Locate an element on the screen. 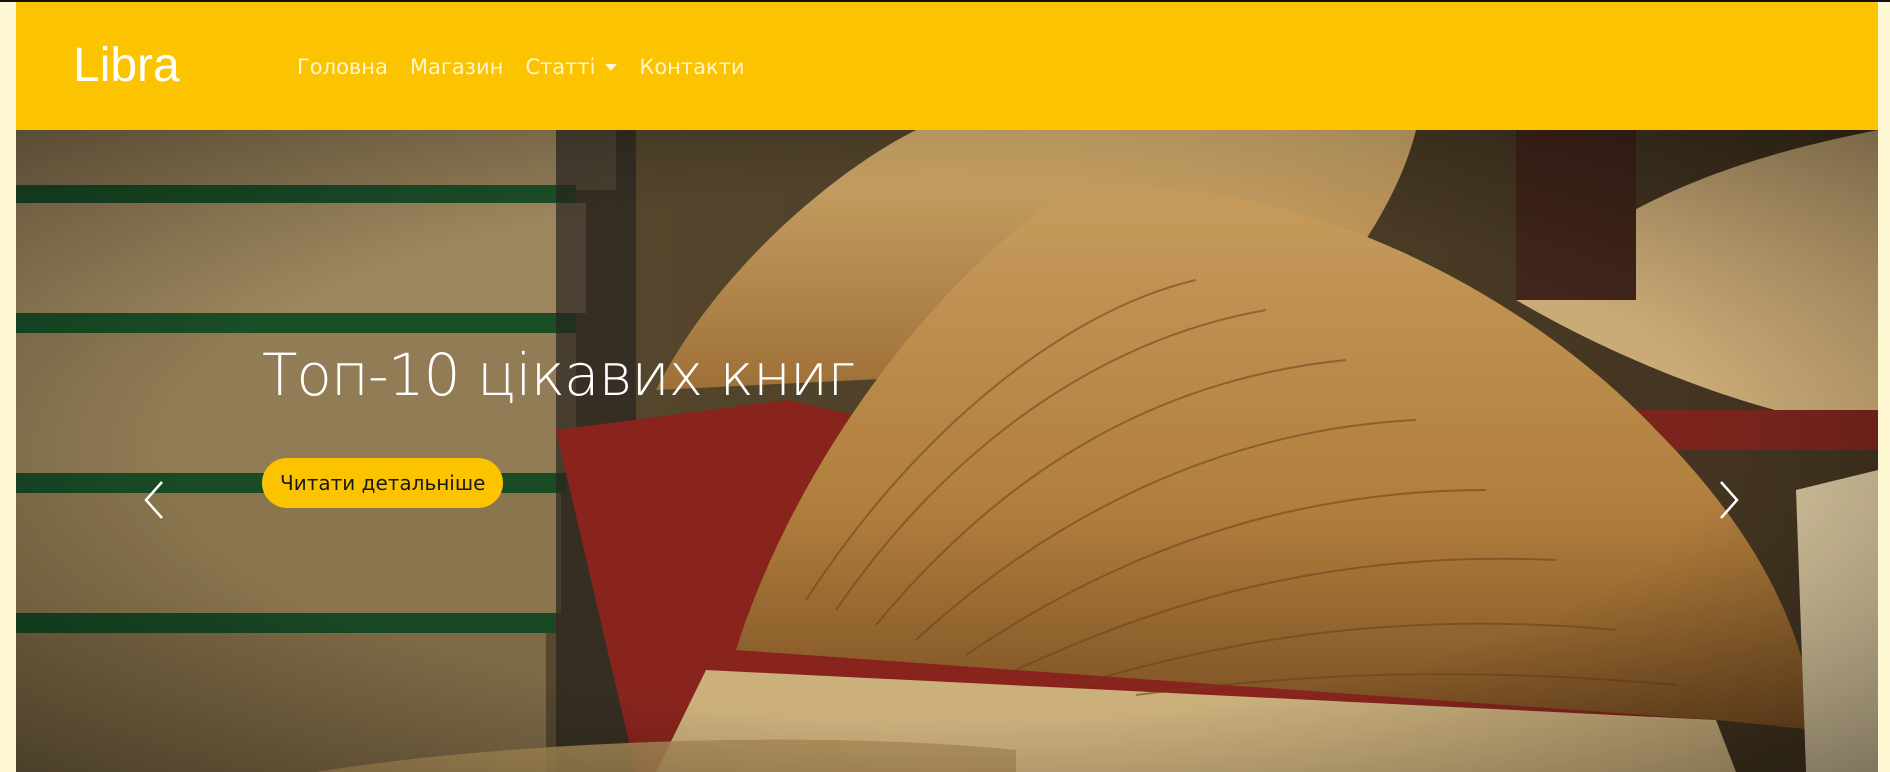 The width and height of the screenshot is (1890, 772). chevron-left-icon is located at coordinates (153, 500).